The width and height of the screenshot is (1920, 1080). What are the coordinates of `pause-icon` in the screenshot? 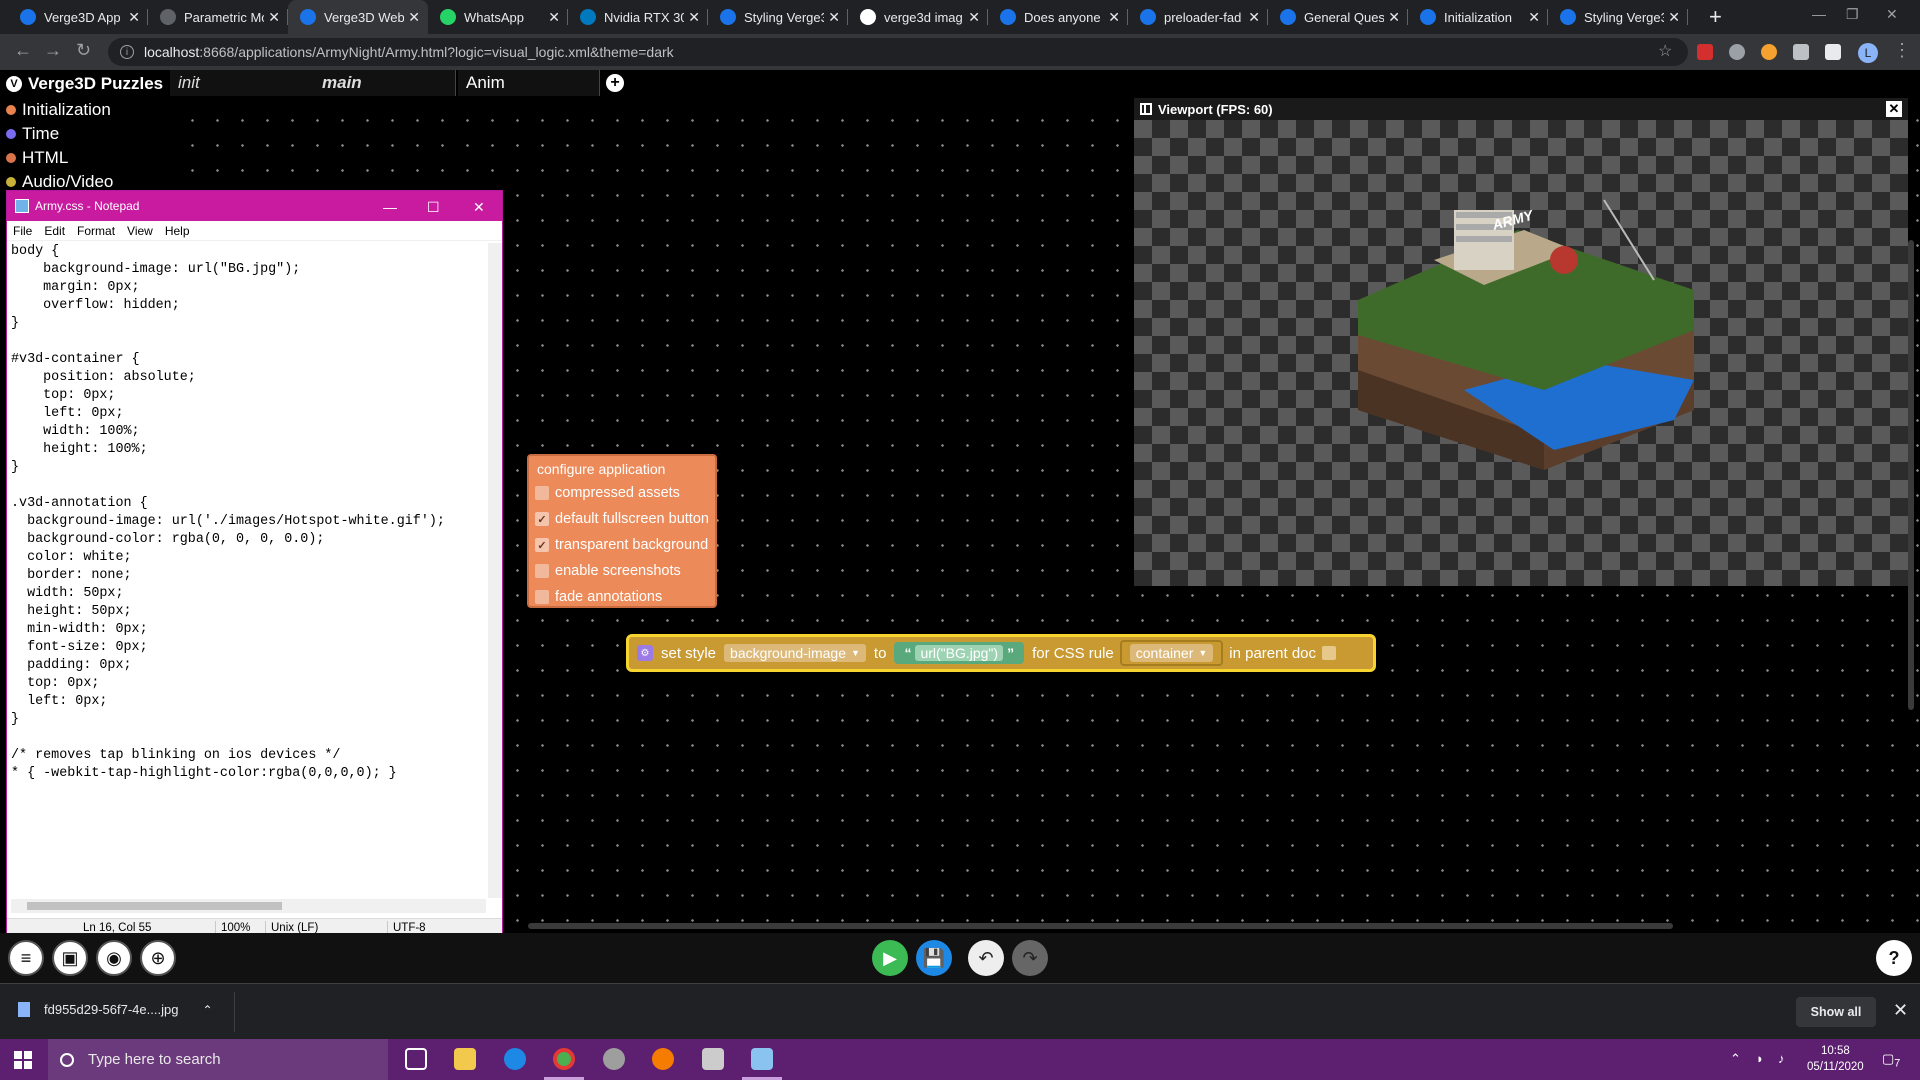 It's located at (1146, 109).